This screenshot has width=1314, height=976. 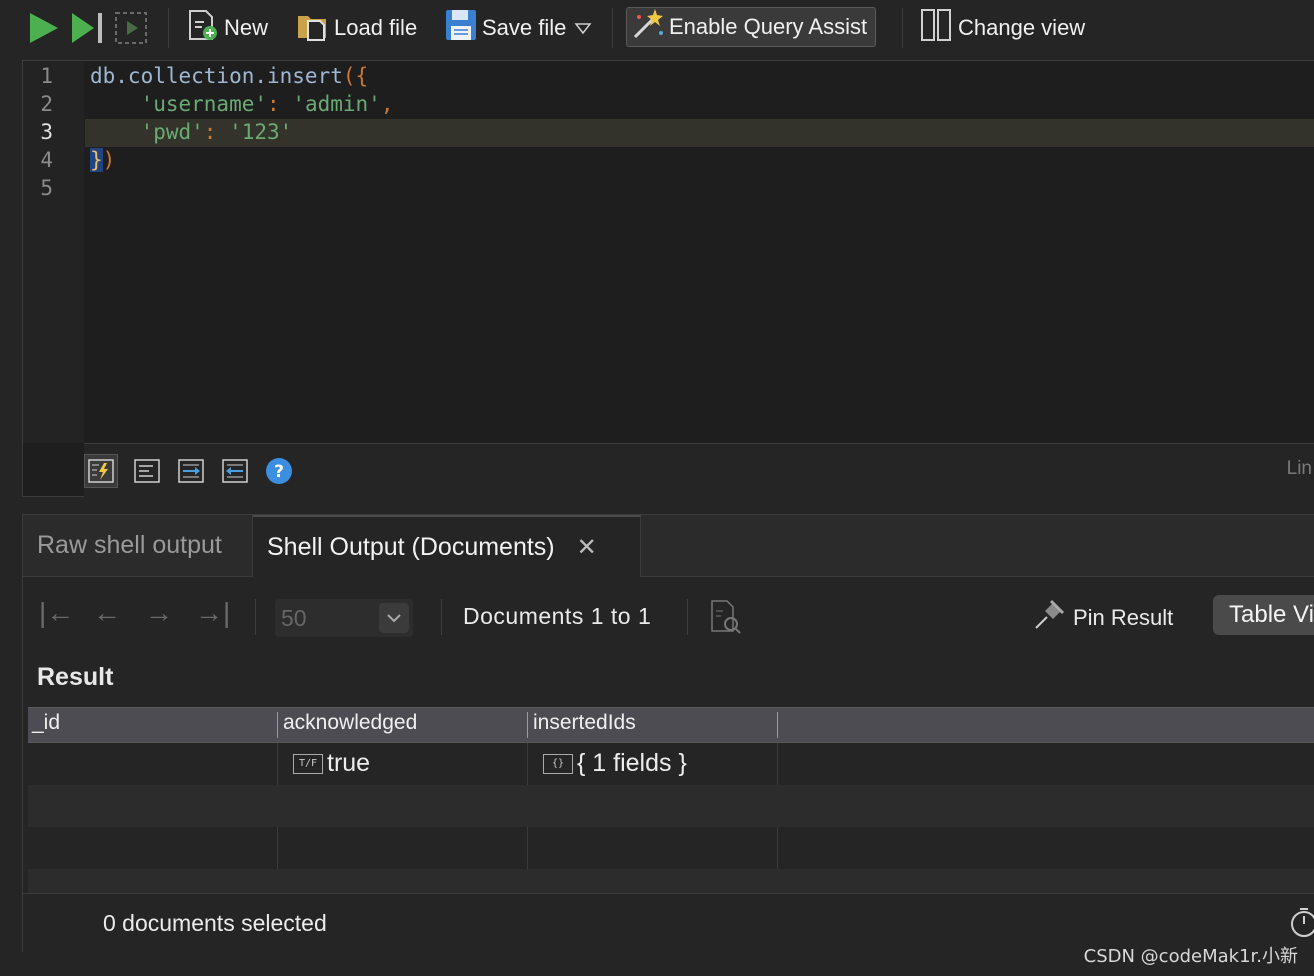 I want to click on close-icon: ✕, so click(x=587, y=547).